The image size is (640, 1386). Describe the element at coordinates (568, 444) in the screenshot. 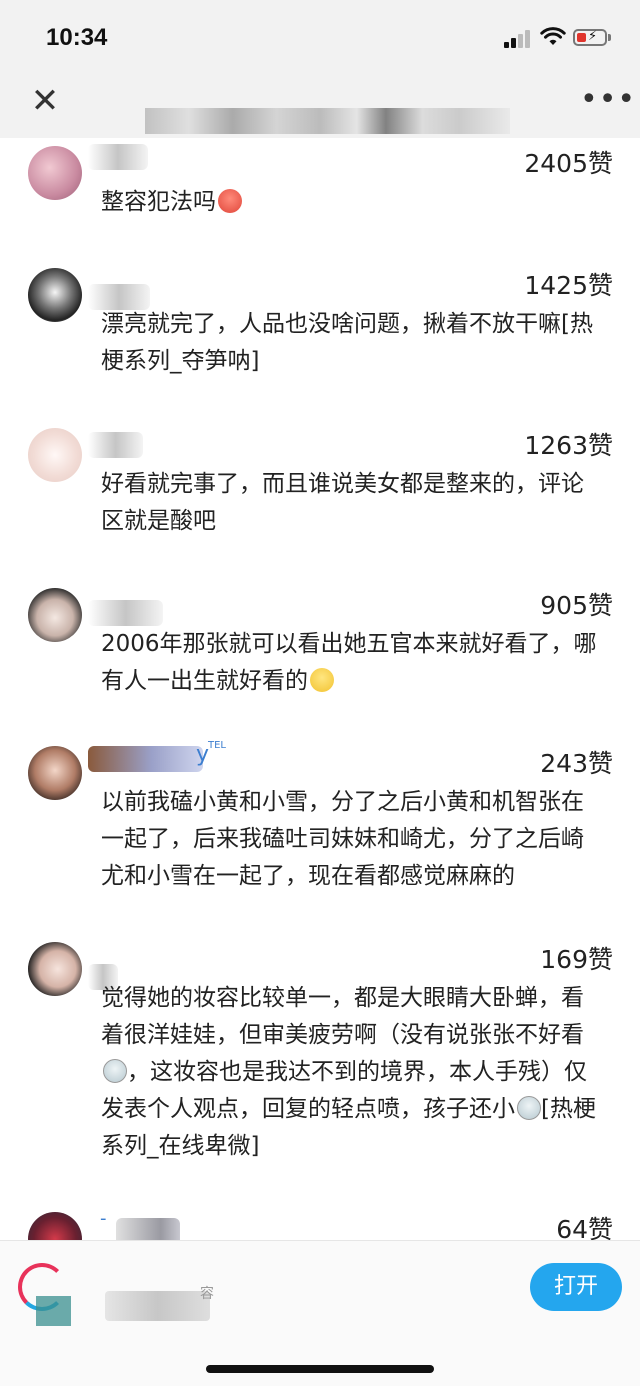

I see `like-count: 1263赞` at that location.